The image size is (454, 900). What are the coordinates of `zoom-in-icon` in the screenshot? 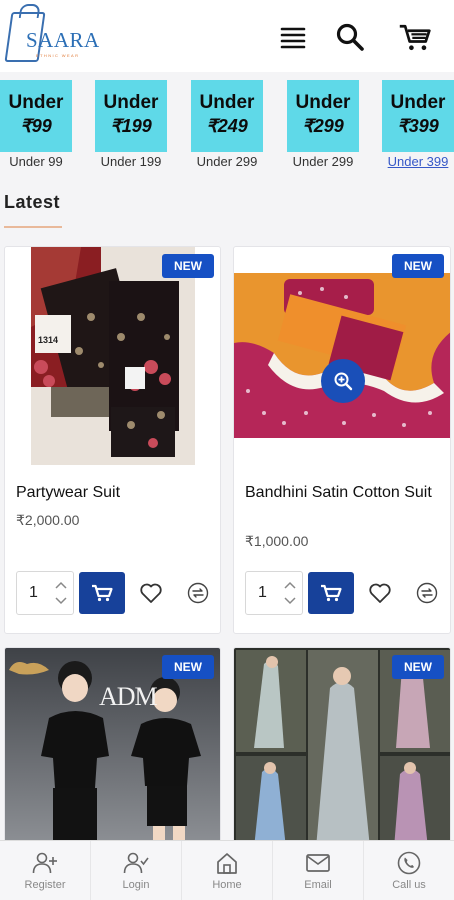 It's located at (343, 381).